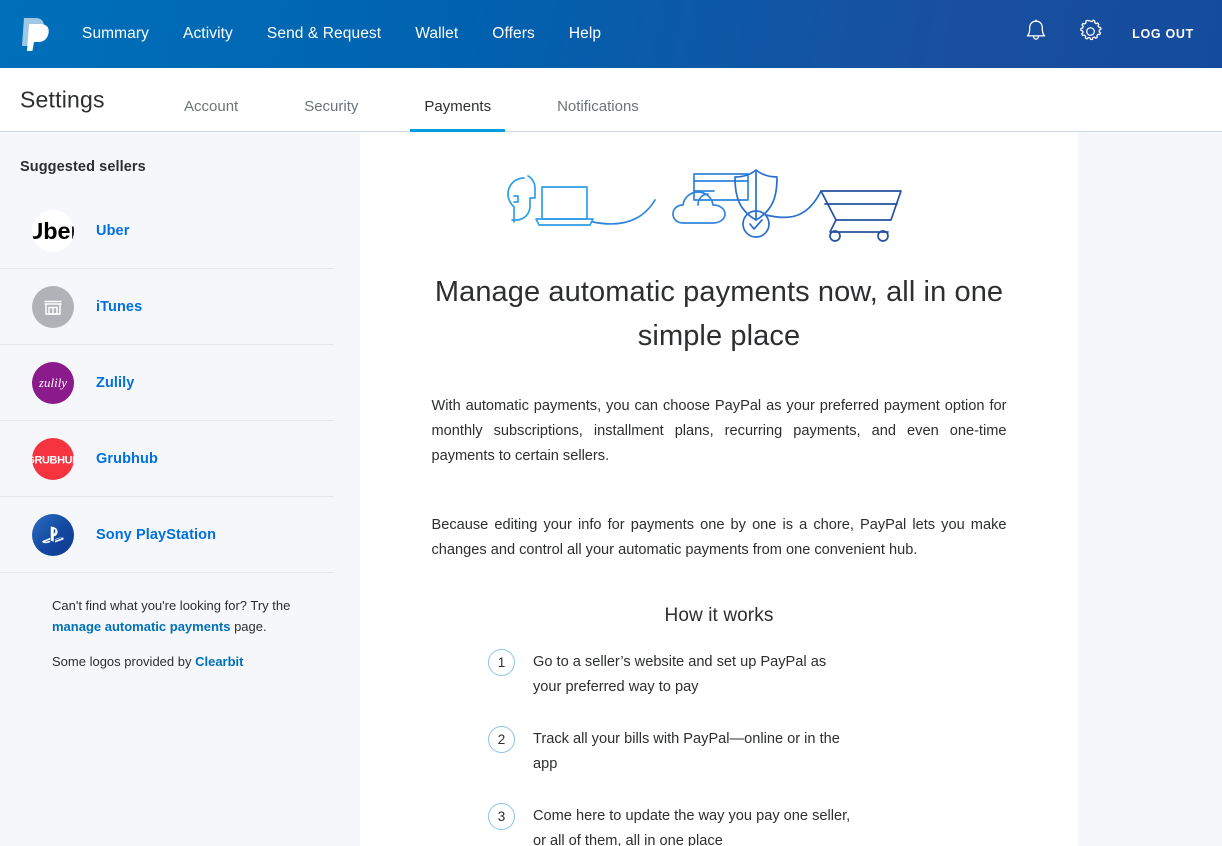 The image size is (1222, 846). I want to click on logout-button: LOG OUT, so click(1163, 34).